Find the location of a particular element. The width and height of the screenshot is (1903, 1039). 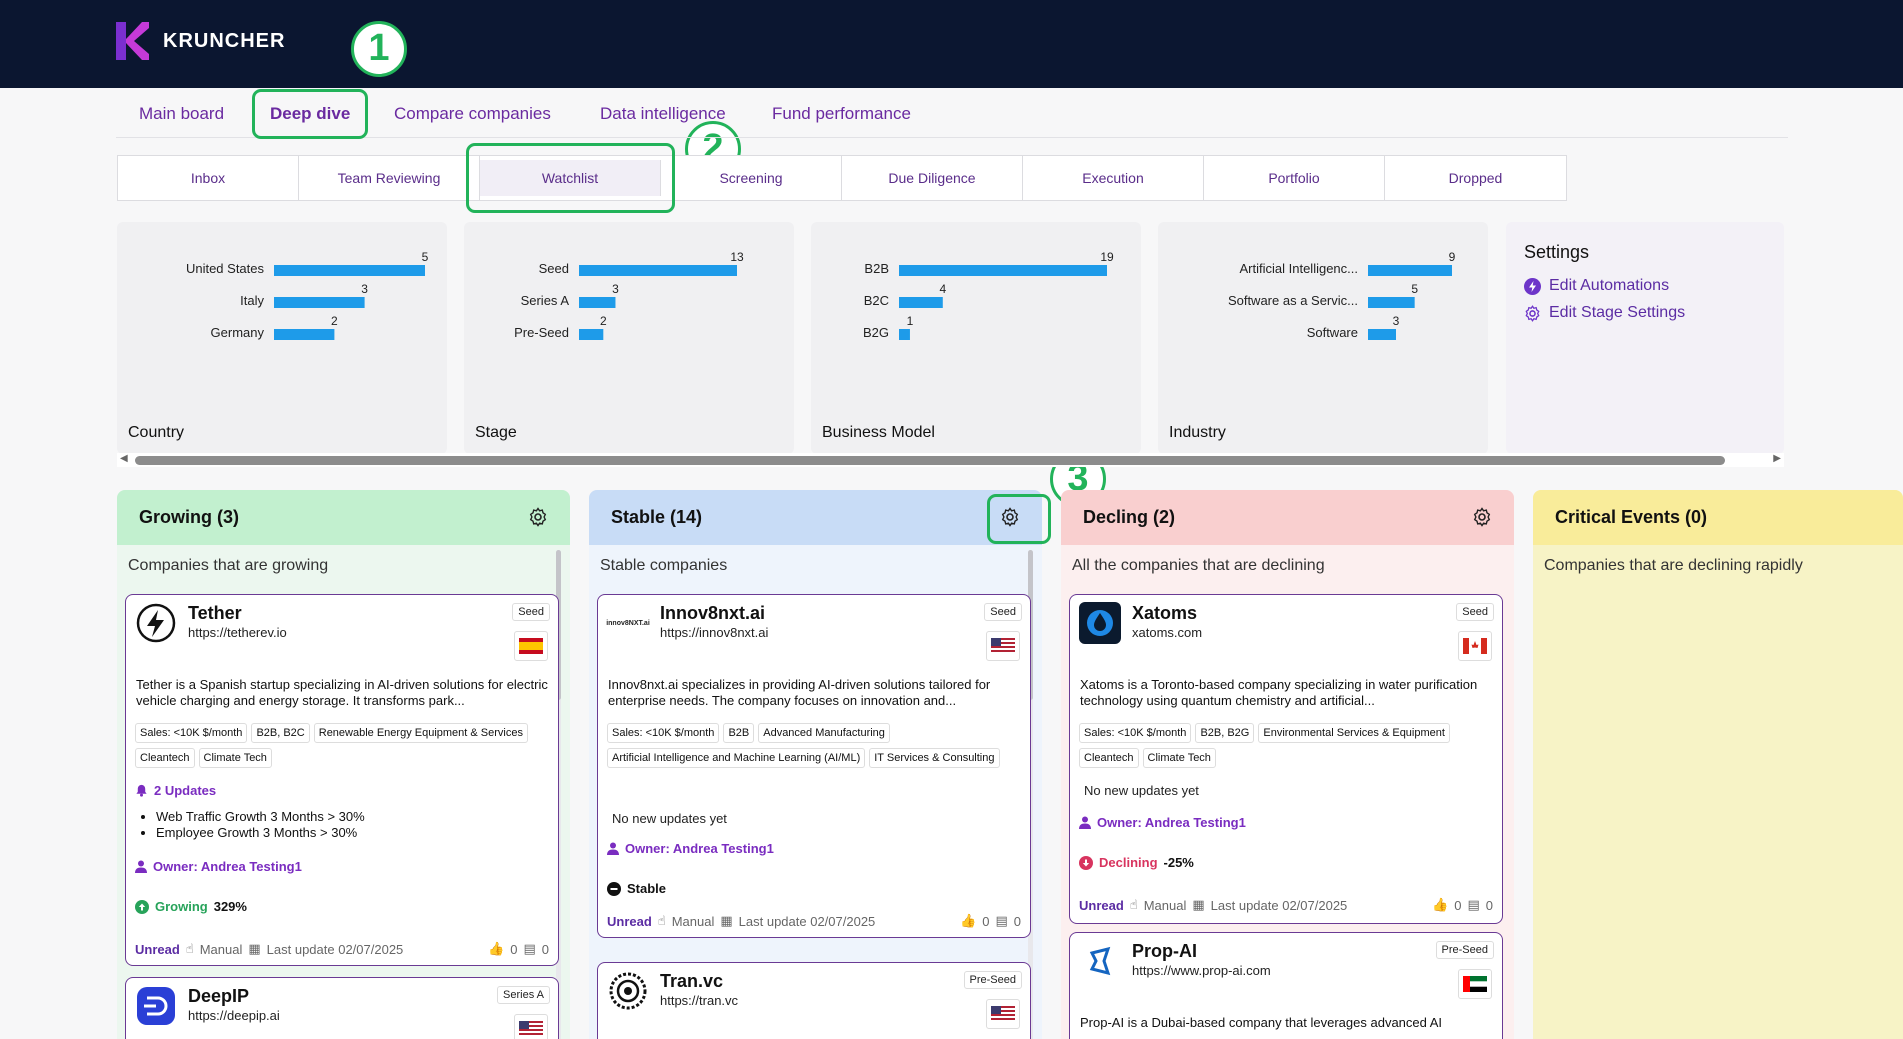

edit-automations-link: Edit Automations is located at coordinates (1596, 286).